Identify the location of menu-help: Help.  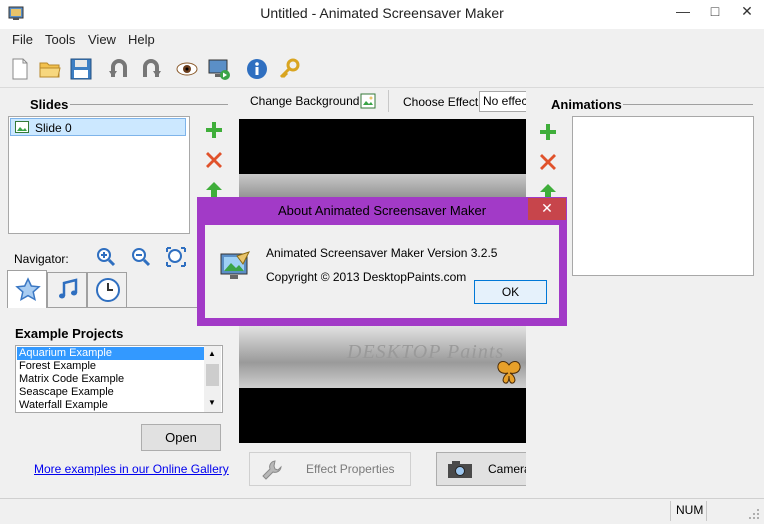
(141, 39).